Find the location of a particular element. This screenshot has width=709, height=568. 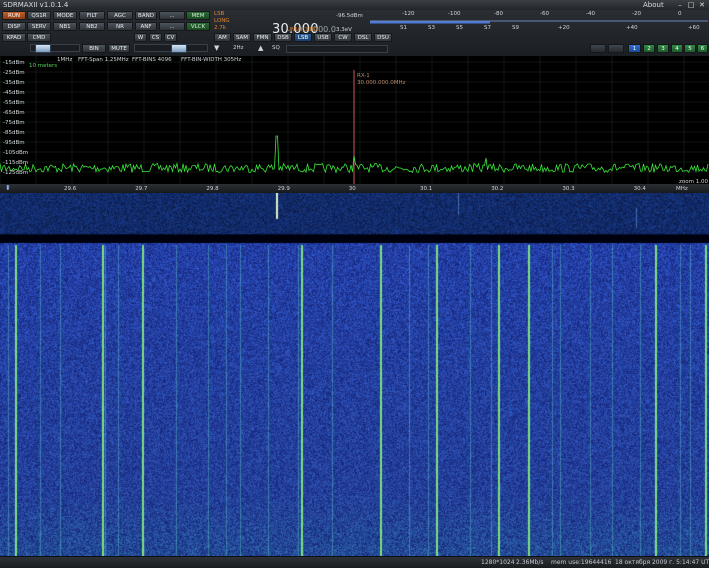

mode-dsu-button: DSU is located at coordinates (383, 37).